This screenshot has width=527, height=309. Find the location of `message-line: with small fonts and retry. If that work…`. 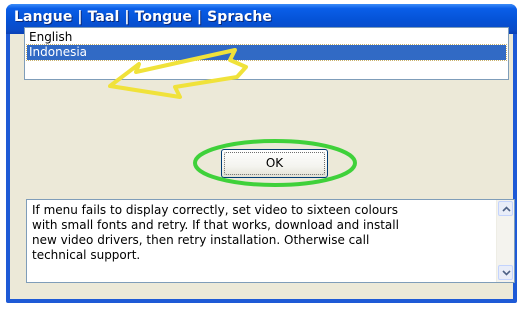

message-line: with small fonts and retry. If that work… is located at coordinates (215, 225).